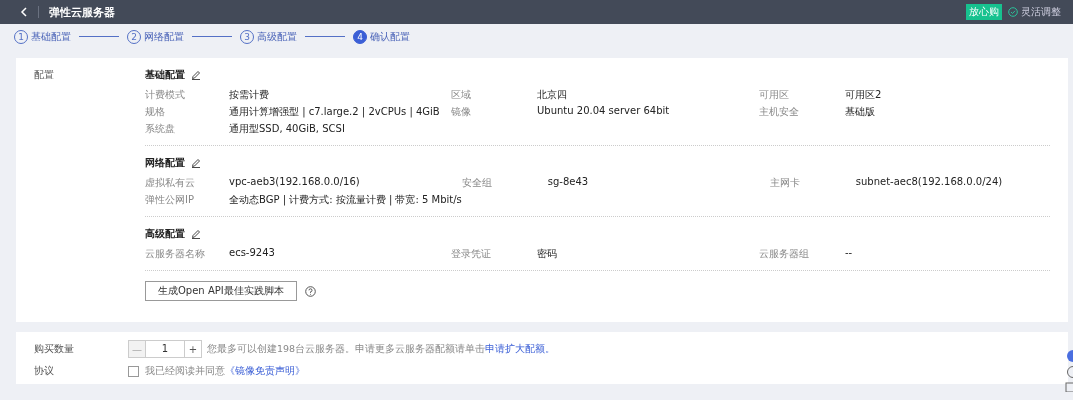  What do you see at coordinates (44, 75) in the screenshot?
I see `section-label: 配置` at bounding box center [44, 75].